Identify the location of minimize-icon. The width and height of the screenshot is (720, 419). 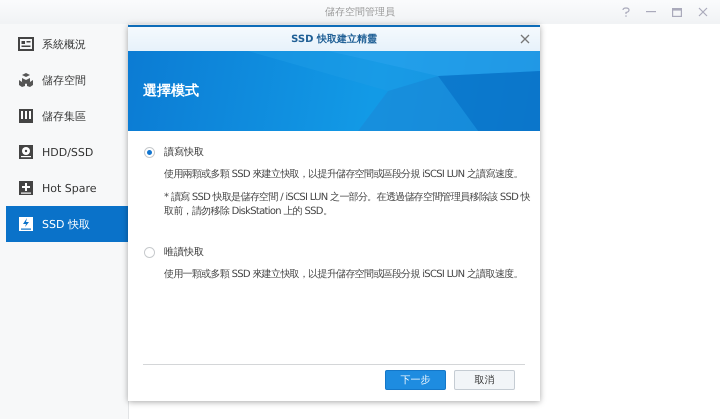
(651, 12).